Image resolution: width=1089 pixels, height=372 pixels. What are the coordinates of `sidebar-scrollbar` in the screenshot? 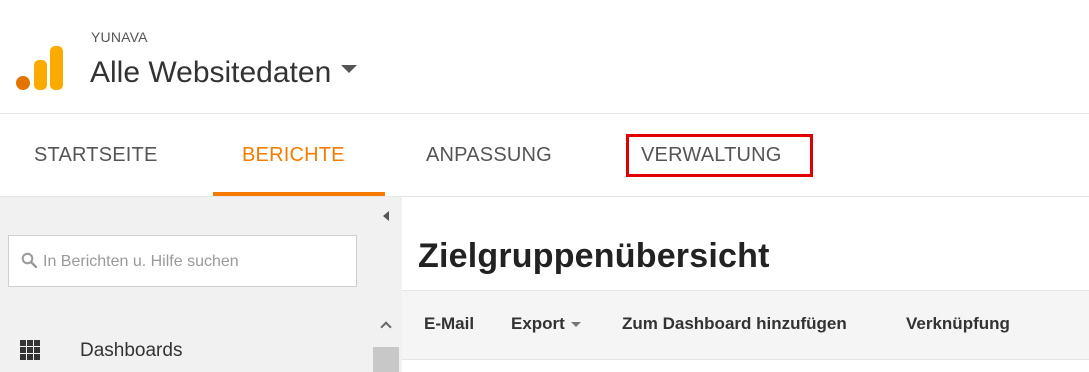 It's located at (386, 343).